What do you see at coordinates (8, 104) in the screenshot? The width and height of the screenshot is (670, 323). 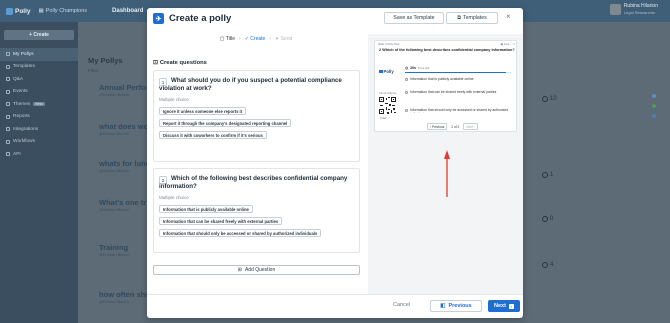 I see `themes-icon` at bounding box center [8, 104].